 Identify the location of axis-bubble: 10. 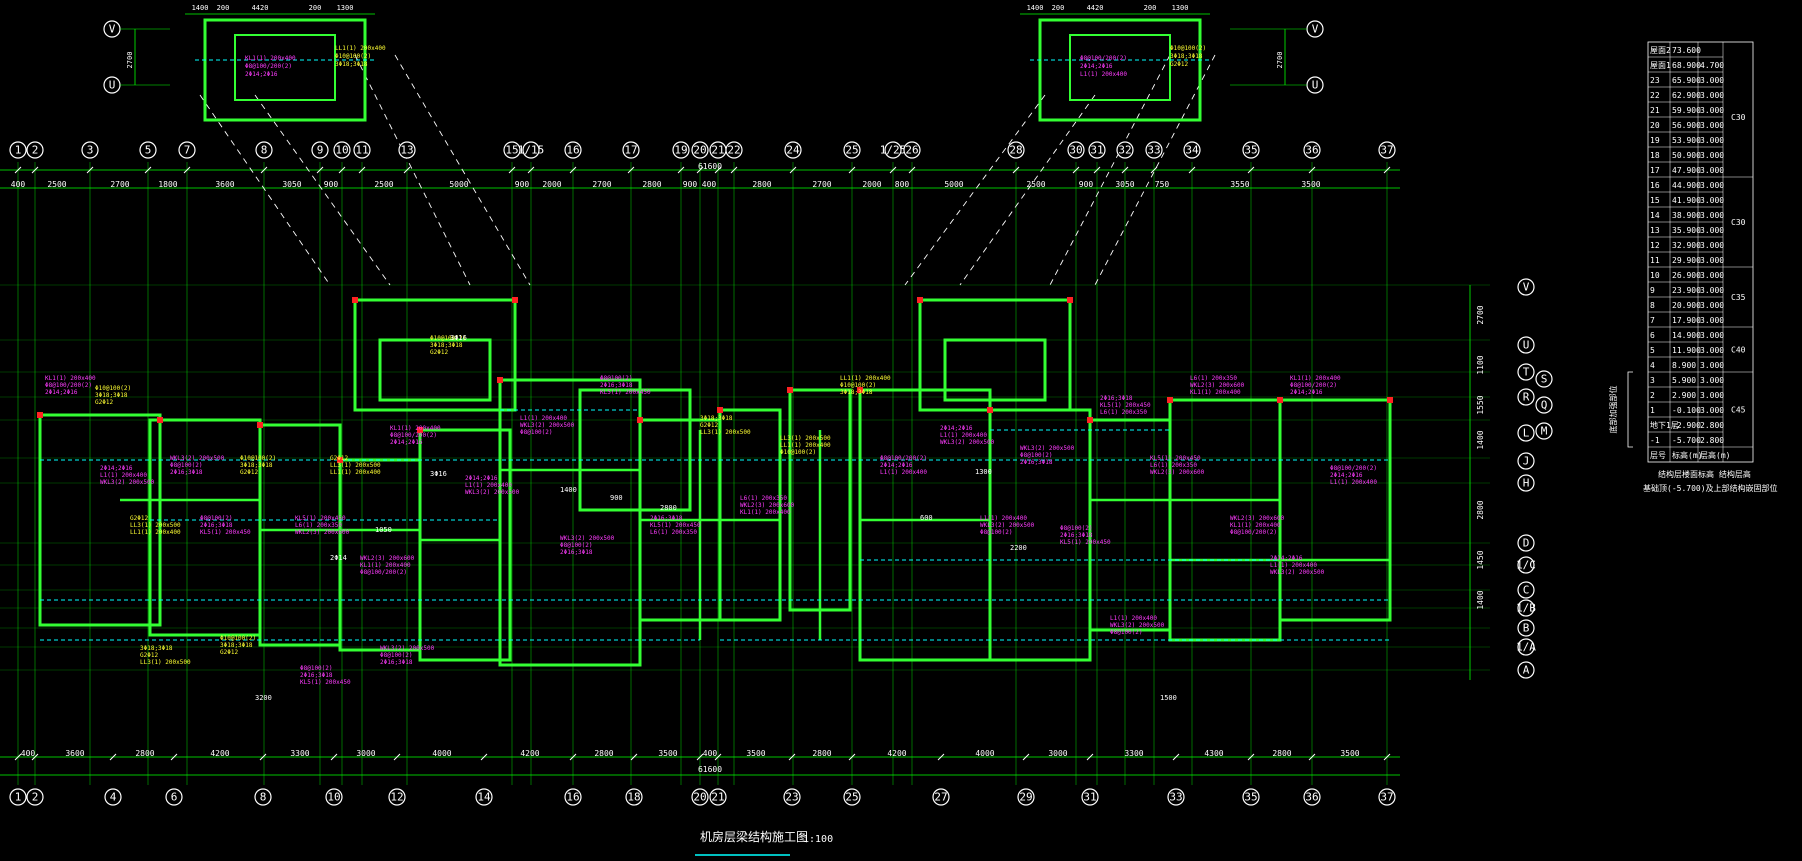
(342, 150).